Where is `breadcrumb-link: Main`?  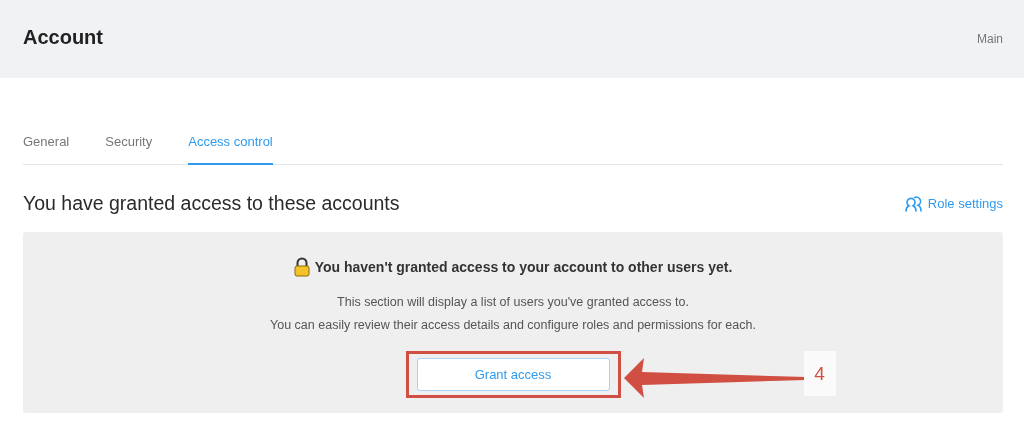 breadcrumb-link: Main is located at coordinates (990, 39).